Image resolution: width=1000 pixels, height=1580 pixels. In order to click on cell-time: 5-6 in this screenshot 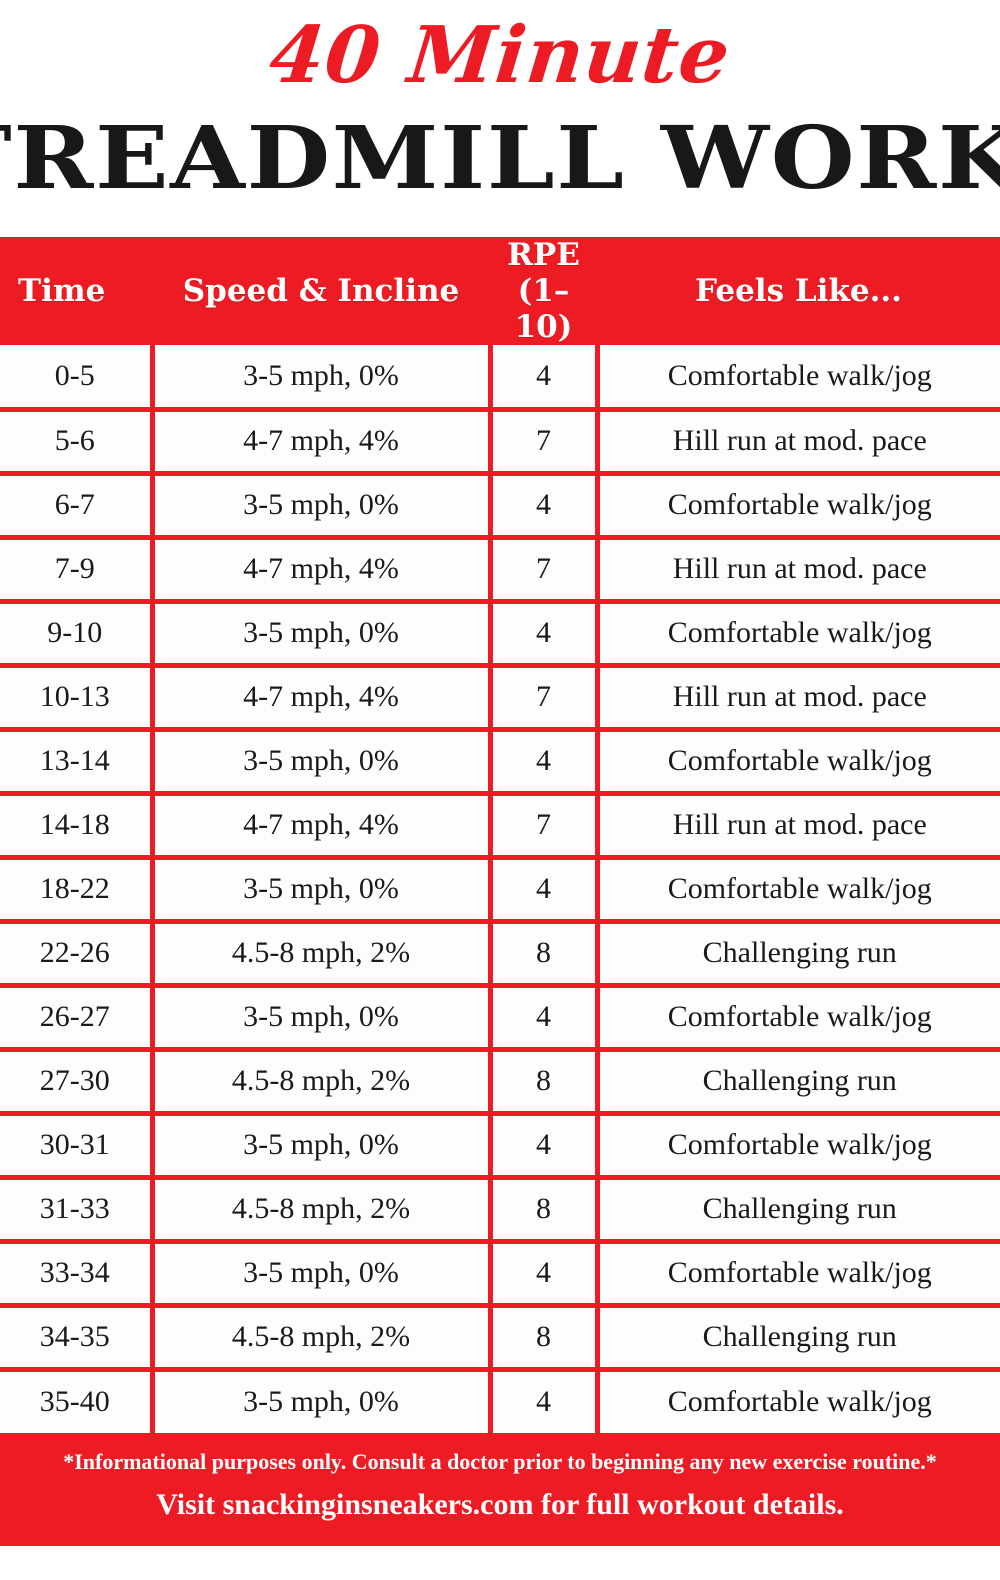, I will do `click(77, 439)`.